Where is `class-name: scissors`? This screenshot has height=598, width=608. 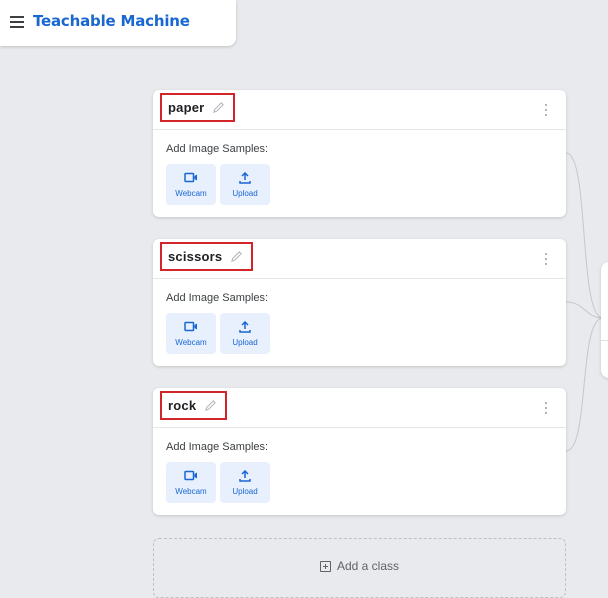 class-name: scissors is located at coordinates (195, 256).